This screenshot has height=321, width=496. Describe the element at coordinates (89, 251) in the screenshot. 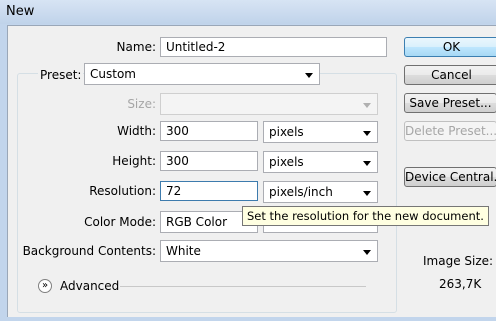

I see `background-contents-label: Background Contents:` at that location.